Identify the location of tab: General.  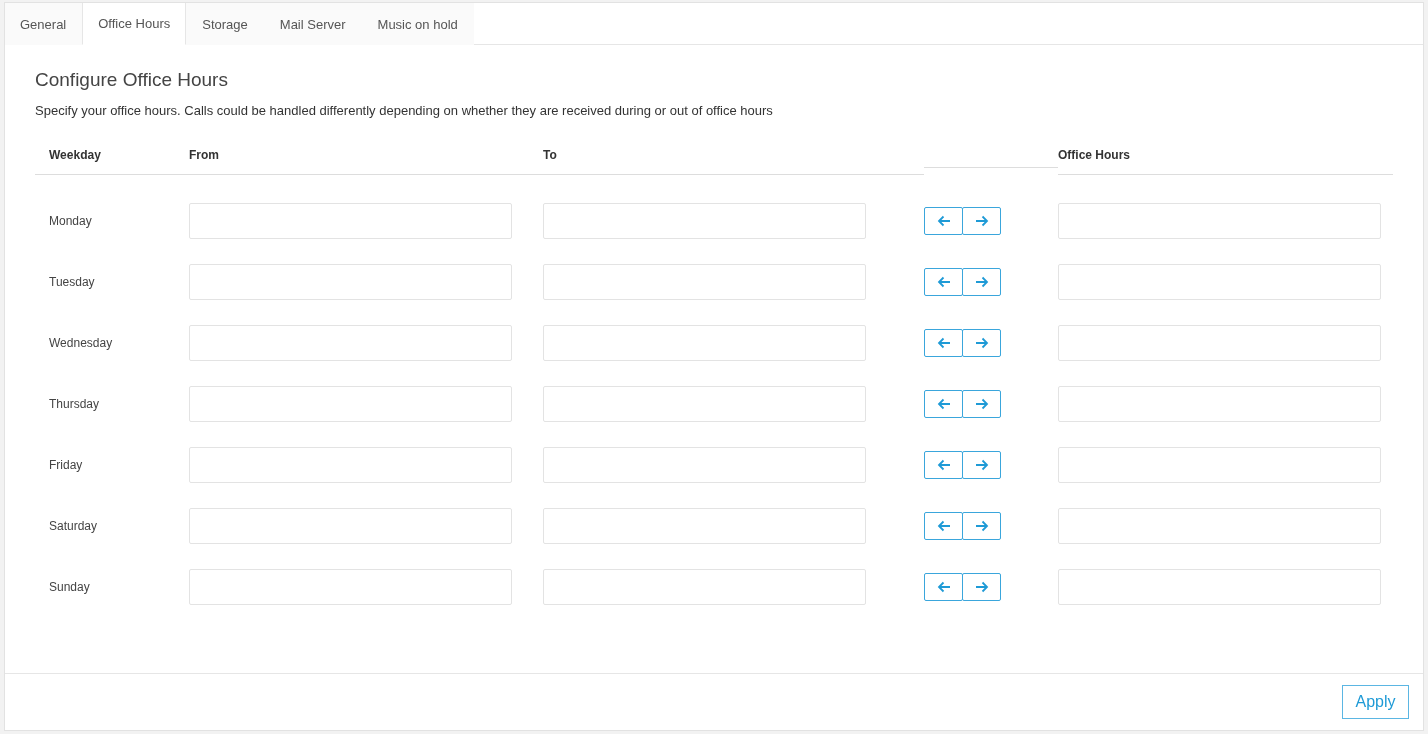
(44, 24).